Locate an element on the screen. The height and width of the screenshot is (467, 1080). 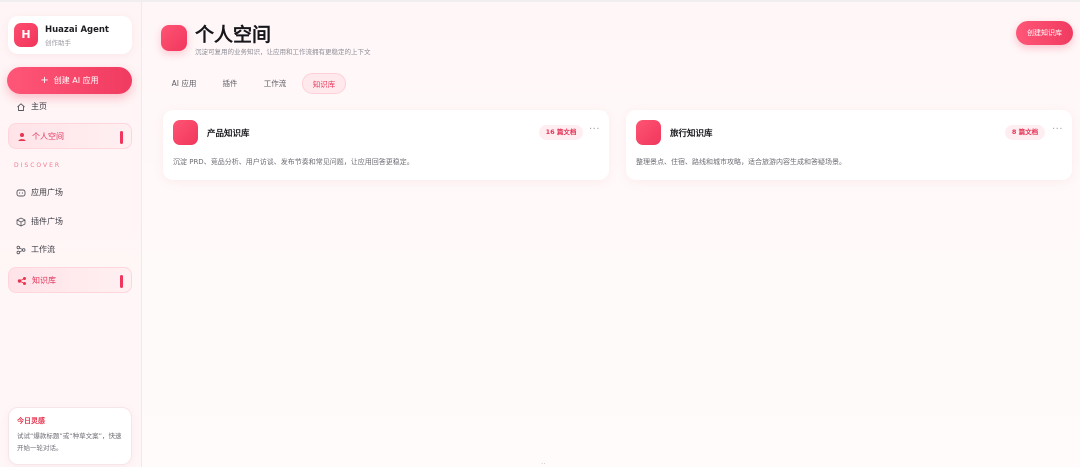
tab-workflows: 工作流 is located at coordinates (275, 83).